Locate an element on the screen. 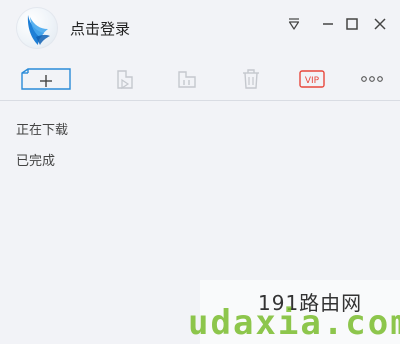 The width and height of the screenshot is (400, 344). close-icon is located at coordinates (380, 24).